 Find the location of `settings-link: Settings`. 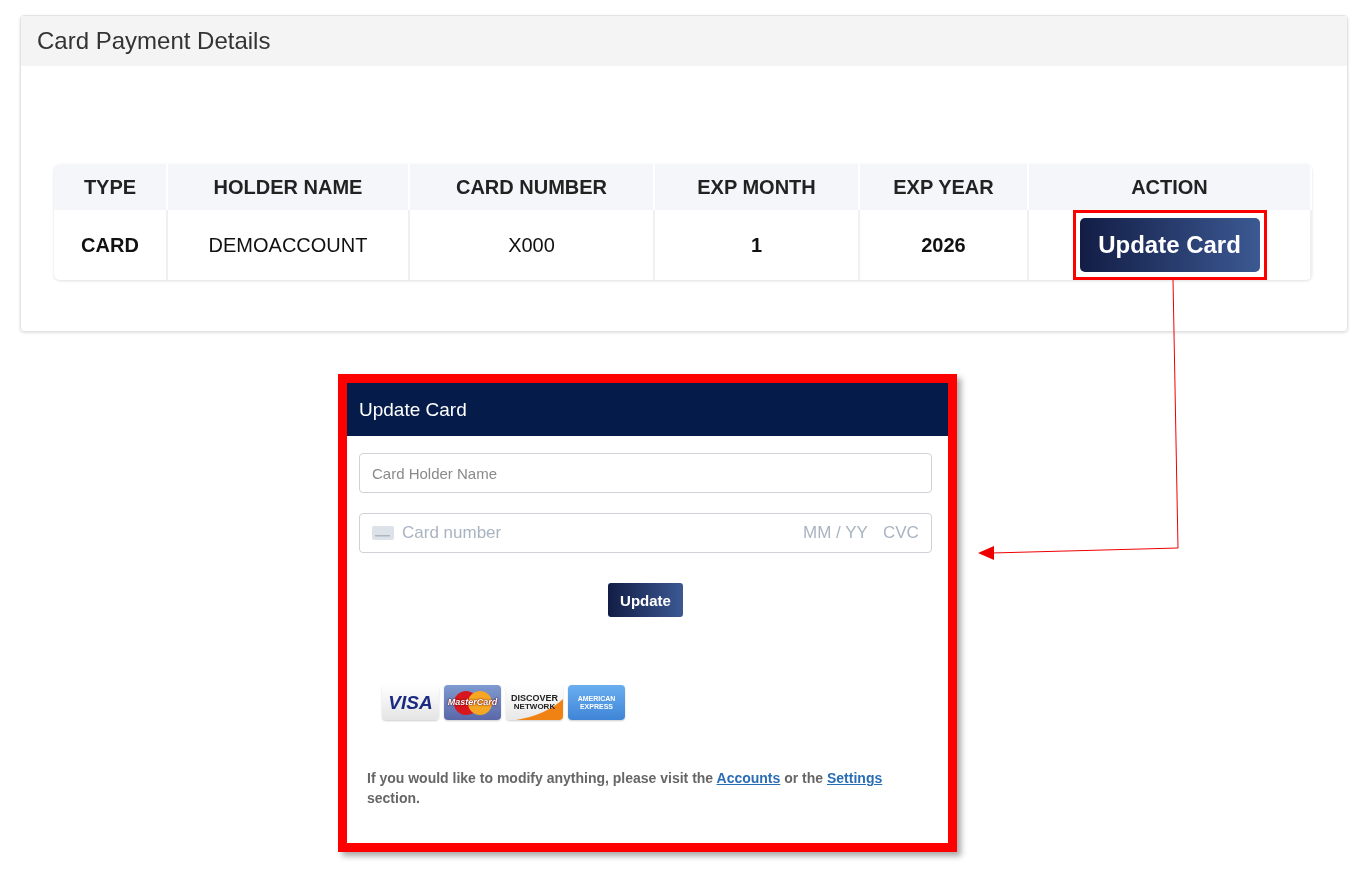

settings-link: Settings is located at coordinates (855, 778).